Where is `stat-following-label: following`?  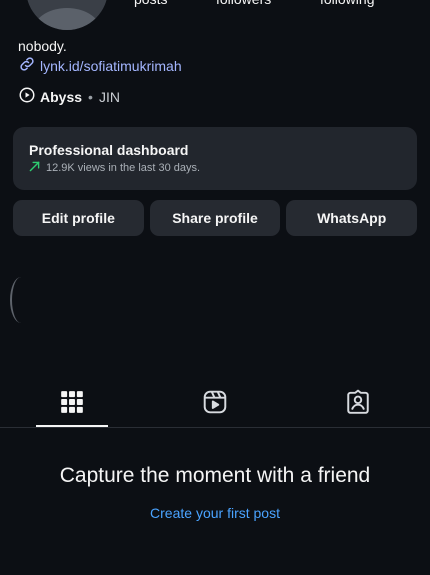
stat-following-label: following is located at coordinates (347, 3).